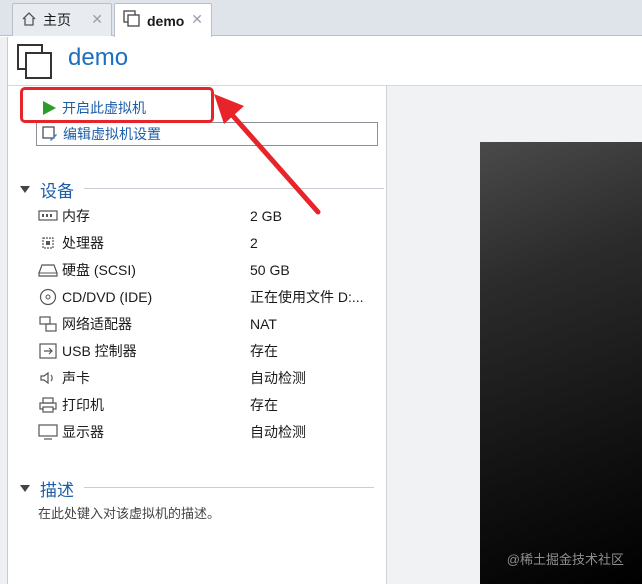  Describe the element at coordinates (83, 243) in the screenshot. I see `device-name: 处理器` at that location.